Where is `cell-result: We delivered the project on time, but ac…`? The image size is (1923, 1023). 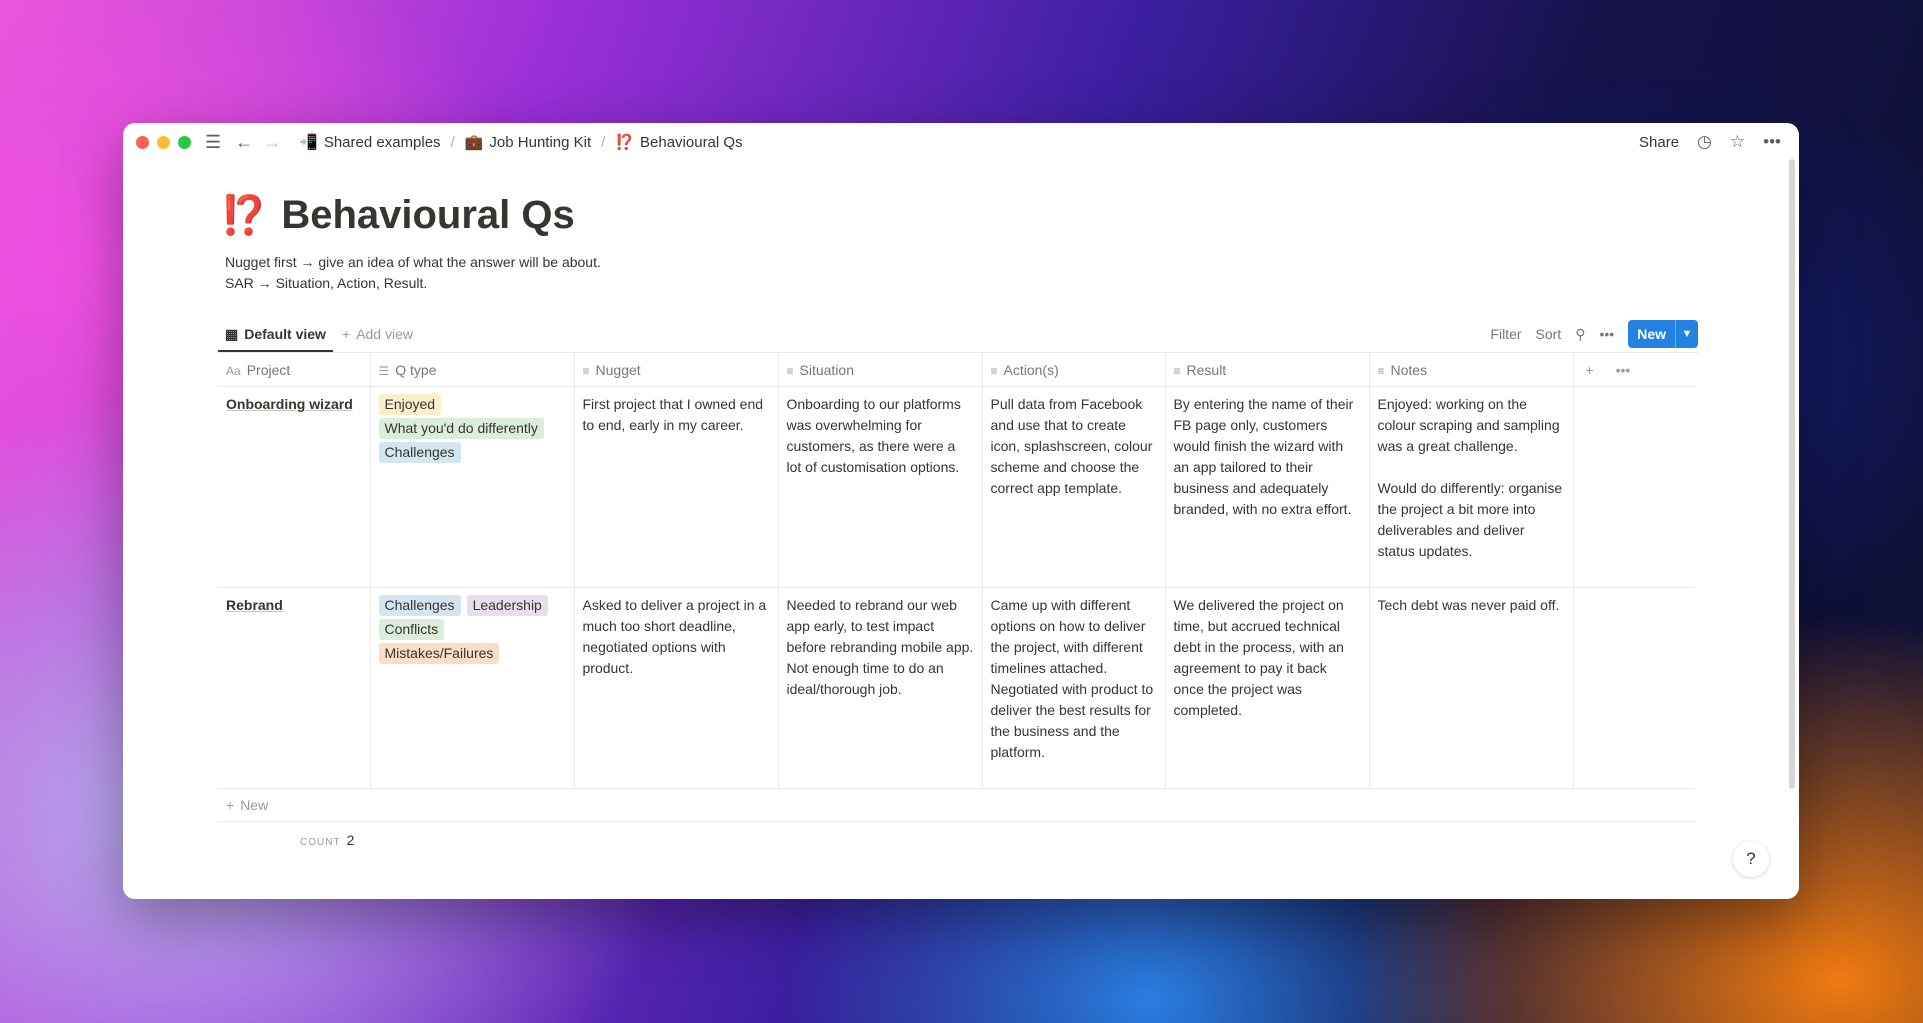
cell-result: We delivered the project on time, but ac… is located at coordinates (1267, 688).